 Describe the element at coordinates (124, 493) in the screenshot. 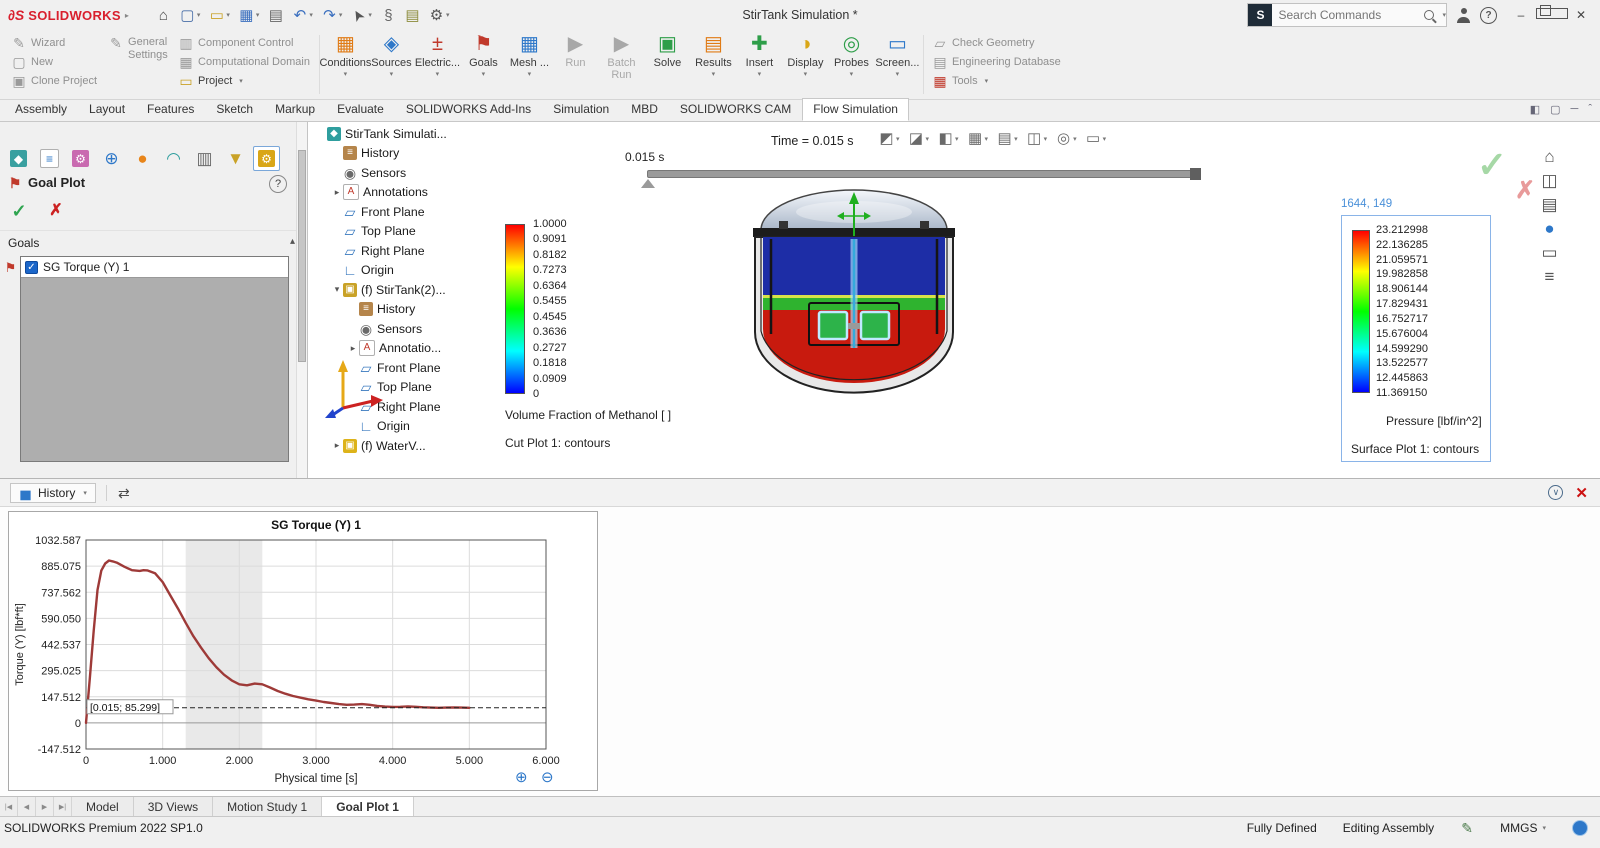

I see `refresh-icon: ⇄` at that location.